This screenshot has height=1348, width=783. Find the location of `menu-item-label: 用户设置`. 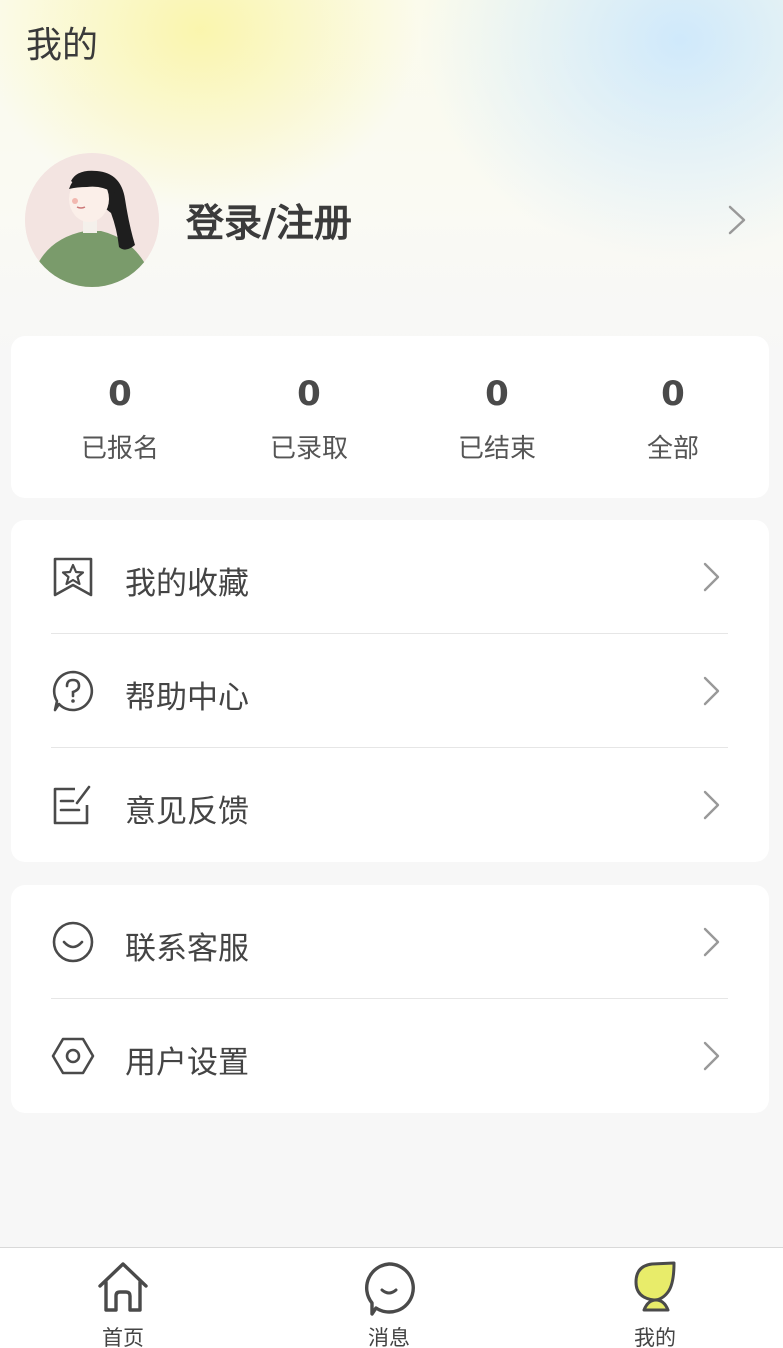

menu-item-label: 用户设置 is located at coordinates (187, 1063).